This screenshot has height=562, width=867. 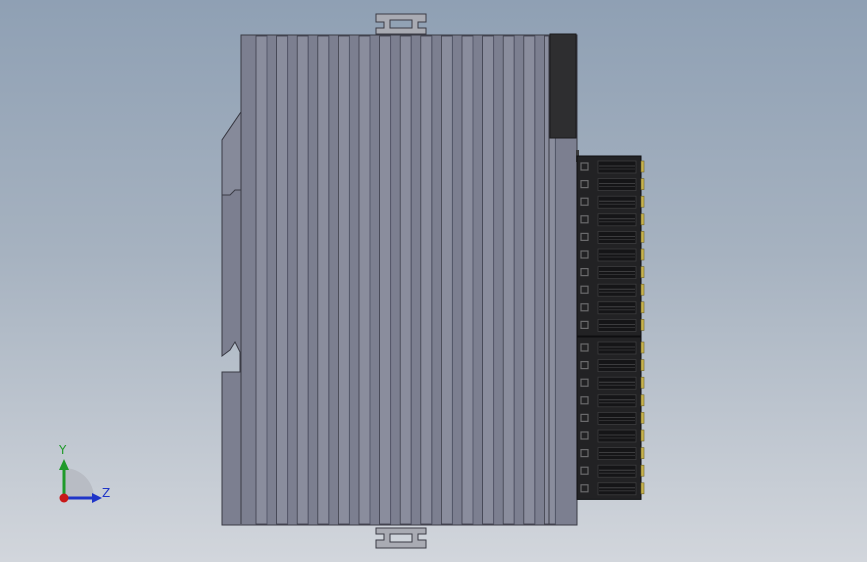 I want to click on lower-terminal-block, so click(x=610, y=418).